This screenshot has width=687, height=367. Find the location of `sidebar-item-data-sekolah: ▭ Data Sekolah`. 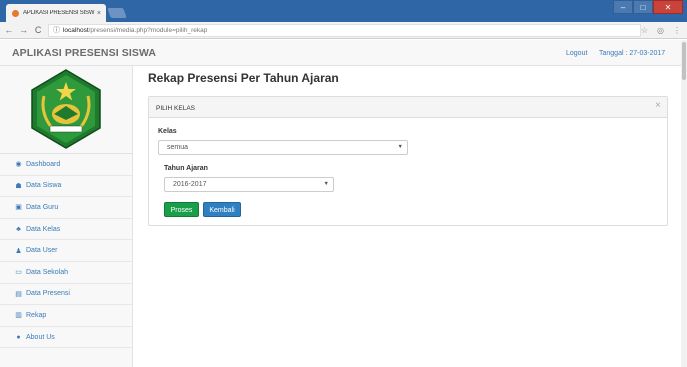

sidebar-item-data-sekolah: ▭ Data Sekolah is located at coordinates (66, 273).